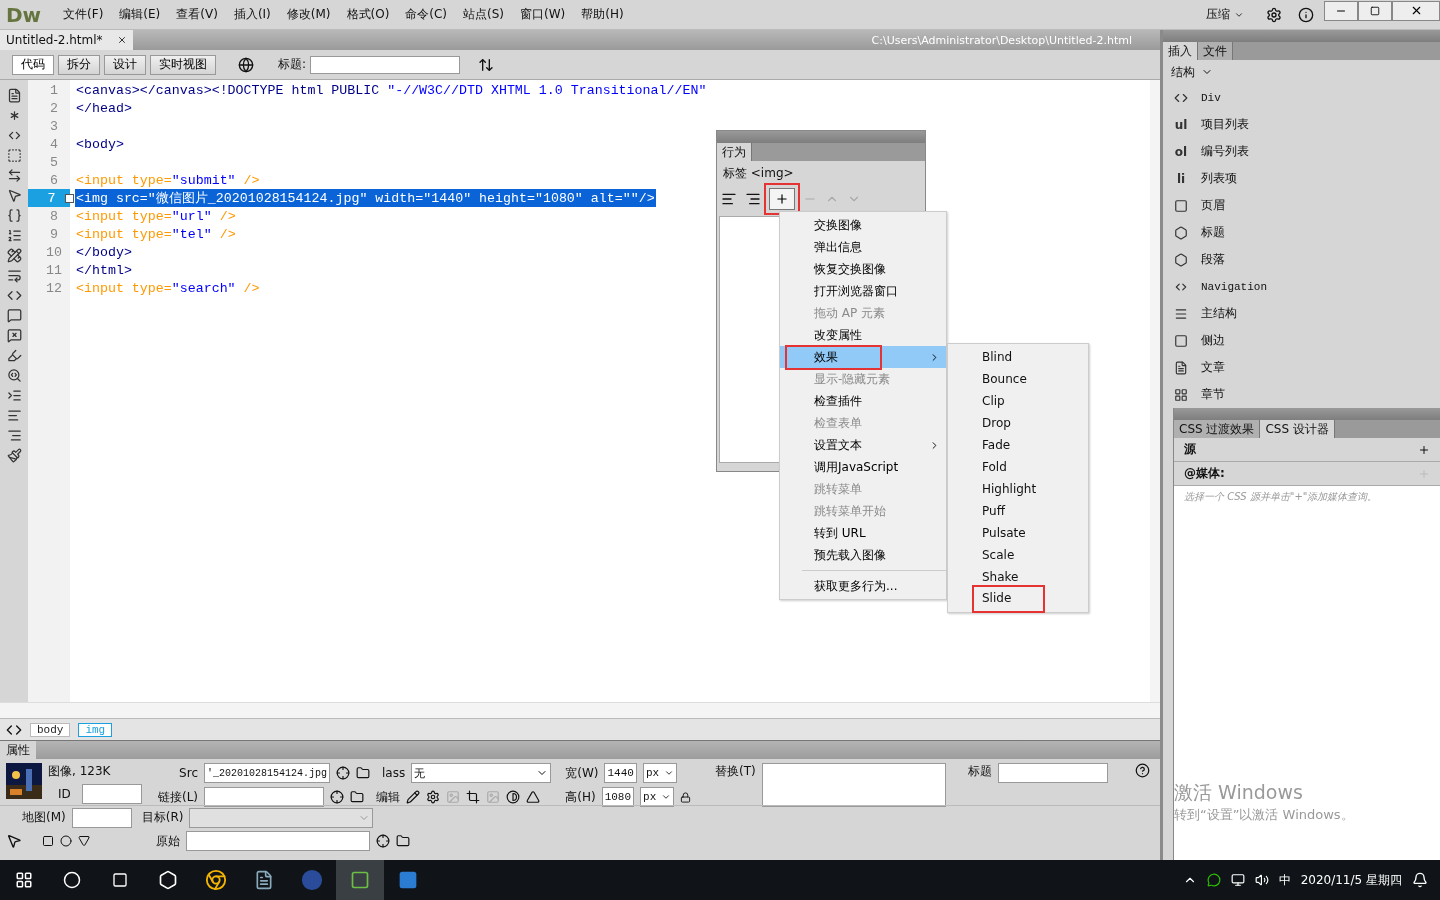  What do you see at coordinates (1018, 511) in the screenshot?
I see `menu-item: Puff` at bounding box center [1018, 511].